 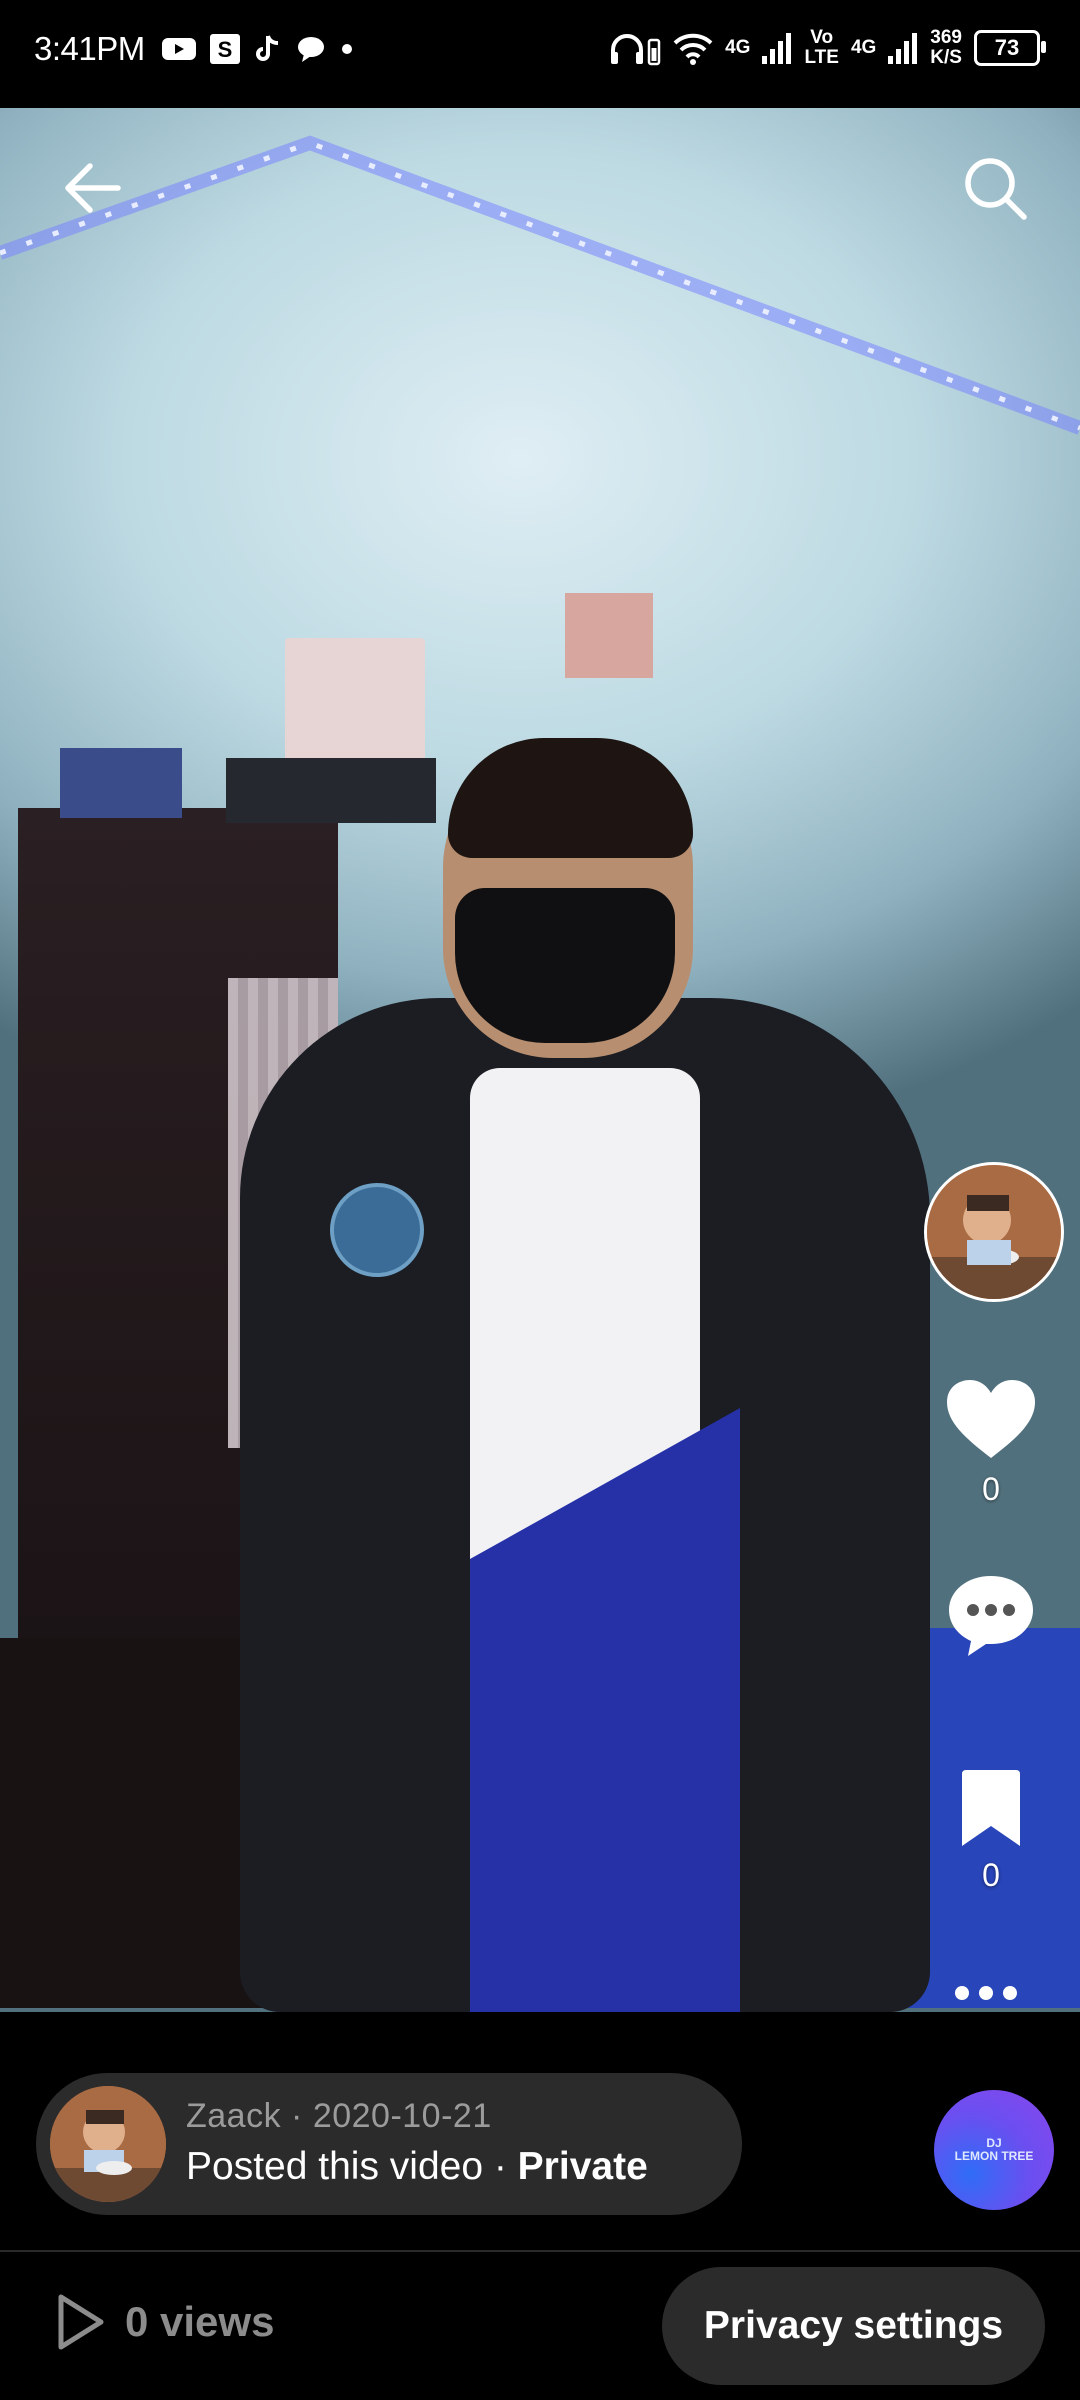 I want to click on status-right: 4G Vo LTE 4G 369 K/S 73, so click(x=827, y=48).